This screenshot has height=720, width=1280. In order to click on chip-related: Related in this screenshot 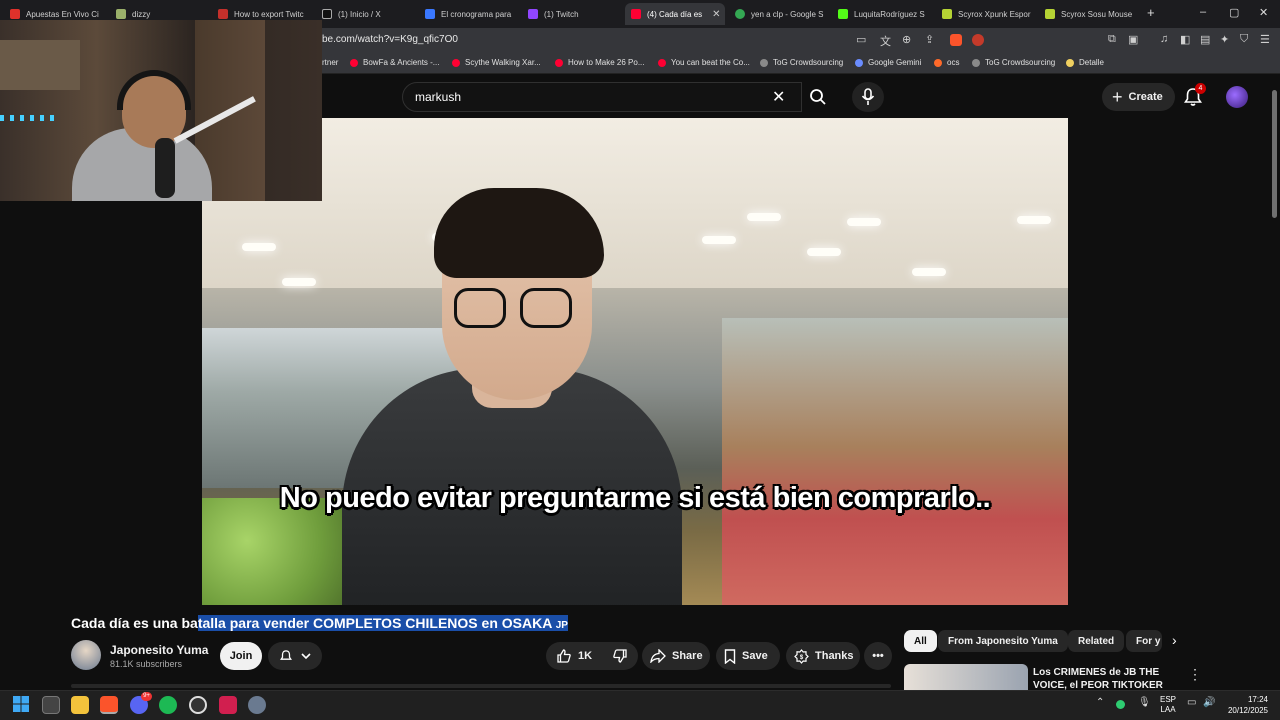, I will do `click(1096, 641)`.